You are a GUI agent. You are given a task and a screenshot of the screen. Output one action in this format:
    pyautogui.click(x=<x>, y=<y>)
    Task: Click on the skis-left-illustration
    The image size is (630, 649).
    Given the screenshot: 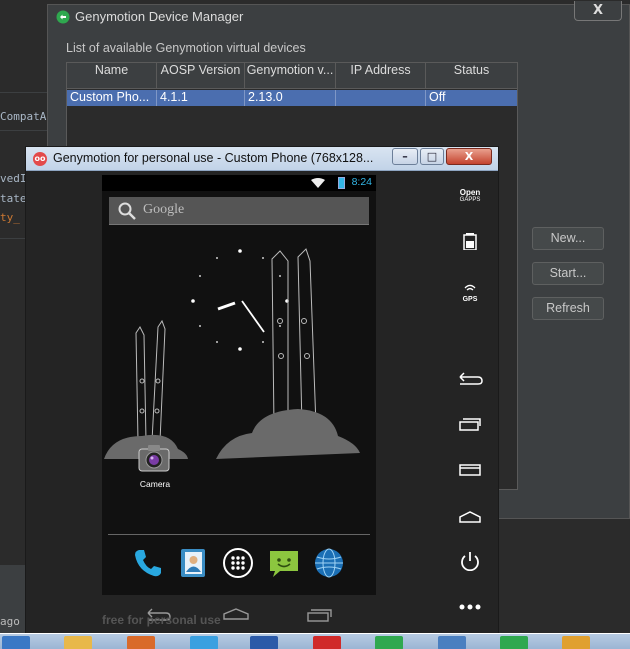 What is the action you would take?
    pyautogui.click(x=150, y=380)
    